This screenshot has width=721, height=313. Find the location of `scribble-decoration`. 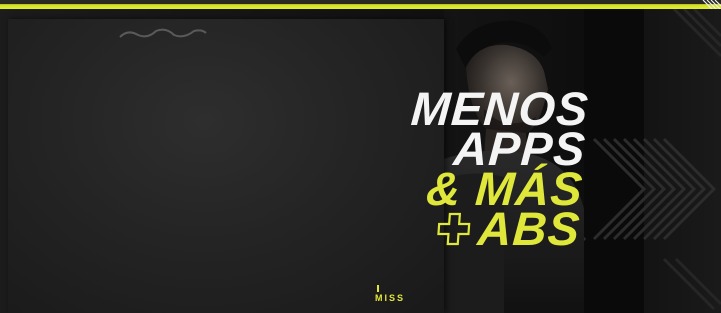

scribble-decoration is located at coordinates (163, 33).